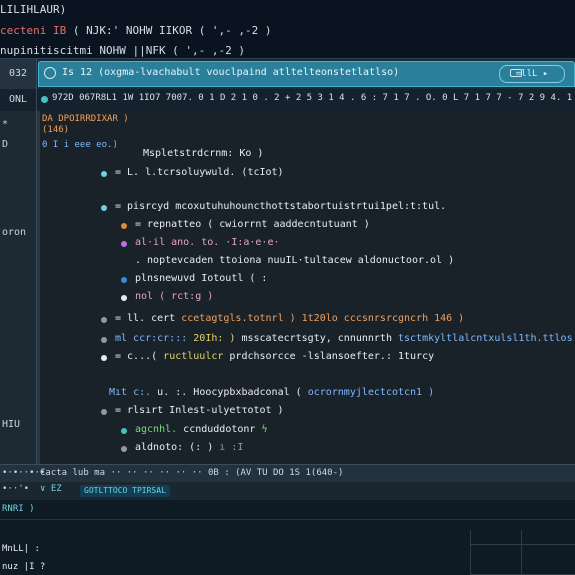 This screenshot has width=575, height=575. What do you see at coordinates (18, 84) in the screenshot?
I see `tab-left-label: 032 LD` at bounding box center [18, 84].